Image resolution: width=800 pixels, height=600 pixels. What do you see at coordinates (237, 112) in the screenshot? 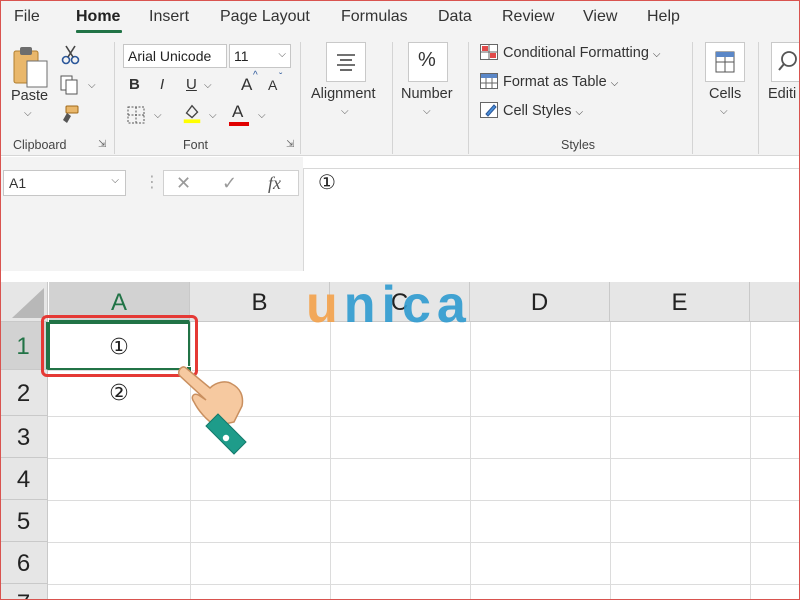
I see `font-color-button: A` at bounding box center [237, 112].